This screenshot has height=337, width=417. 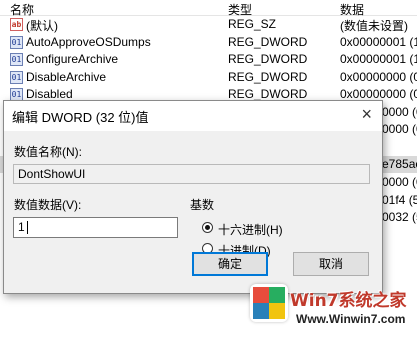 What do you see at coordinates (269, 303) in the screenshot?
I see `windows-logo-watermark` at bounding box center [269, 303].